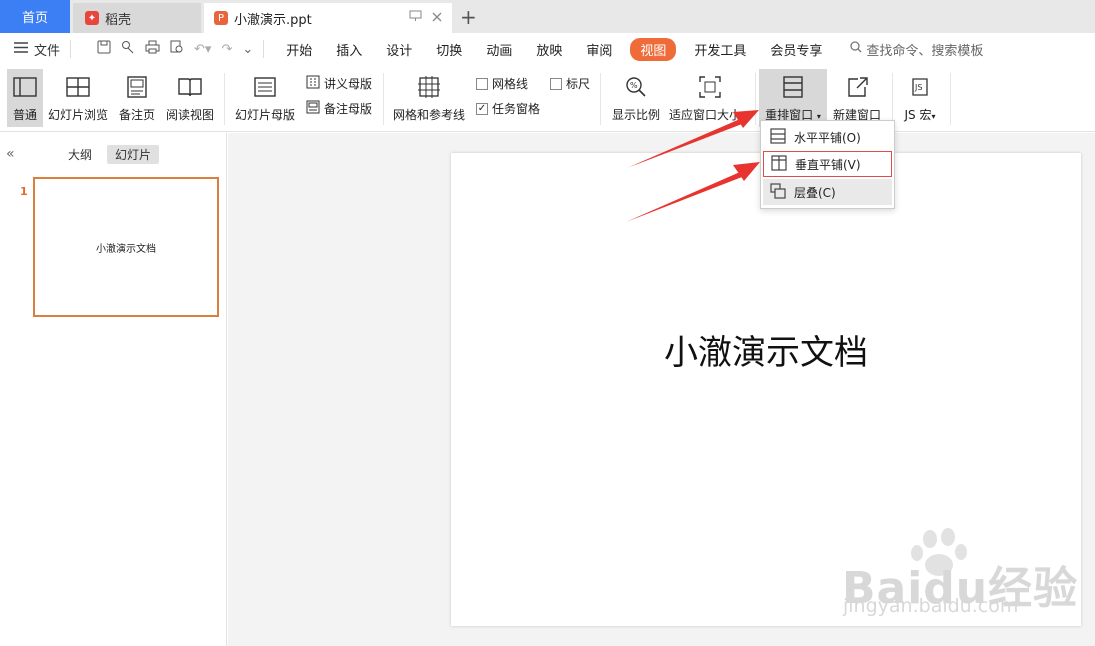  Describe the element at coordinates (273, 20) in the screenshot. I see `tab-document-label: 小澈演示.ppt` at that location.